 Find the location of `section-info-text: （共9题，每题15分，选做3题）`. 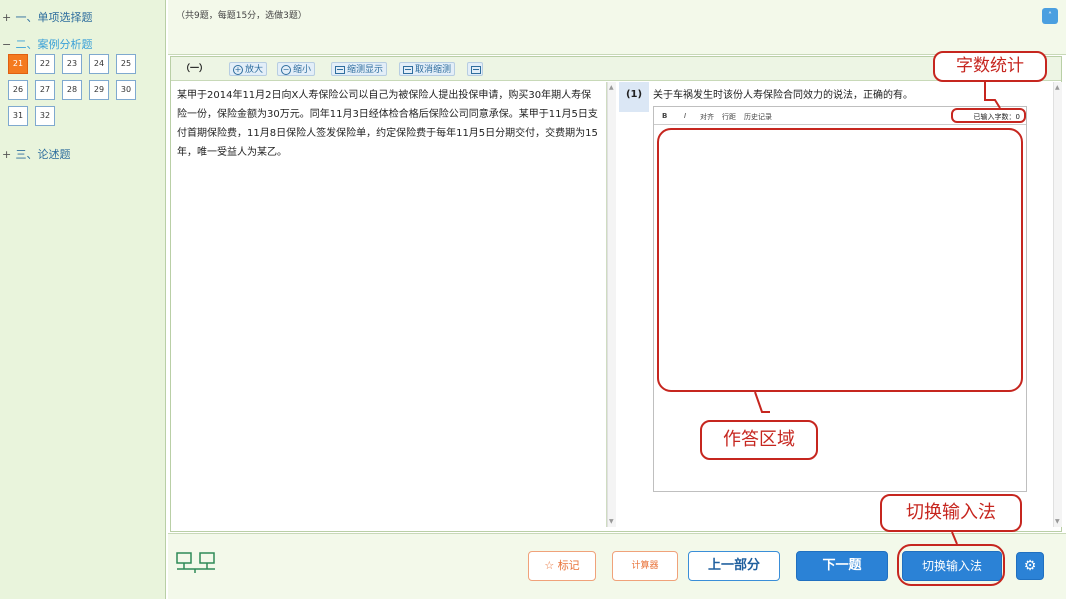

section-info-text: （共9题，每题15分，选做3题） is located at coordinates (241, 16).